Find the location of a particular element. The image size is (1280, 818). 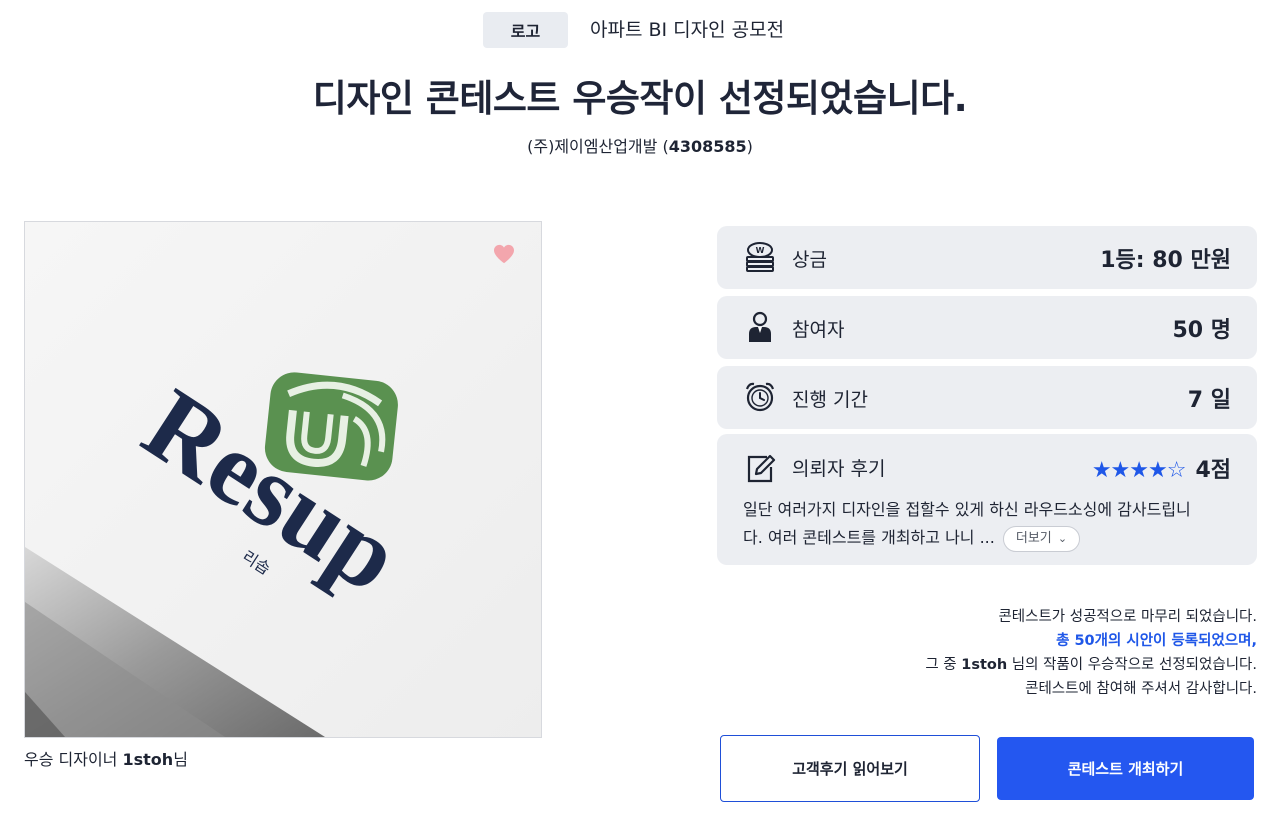

participants-value: 50 명 is located at coordinates (1201, 330).